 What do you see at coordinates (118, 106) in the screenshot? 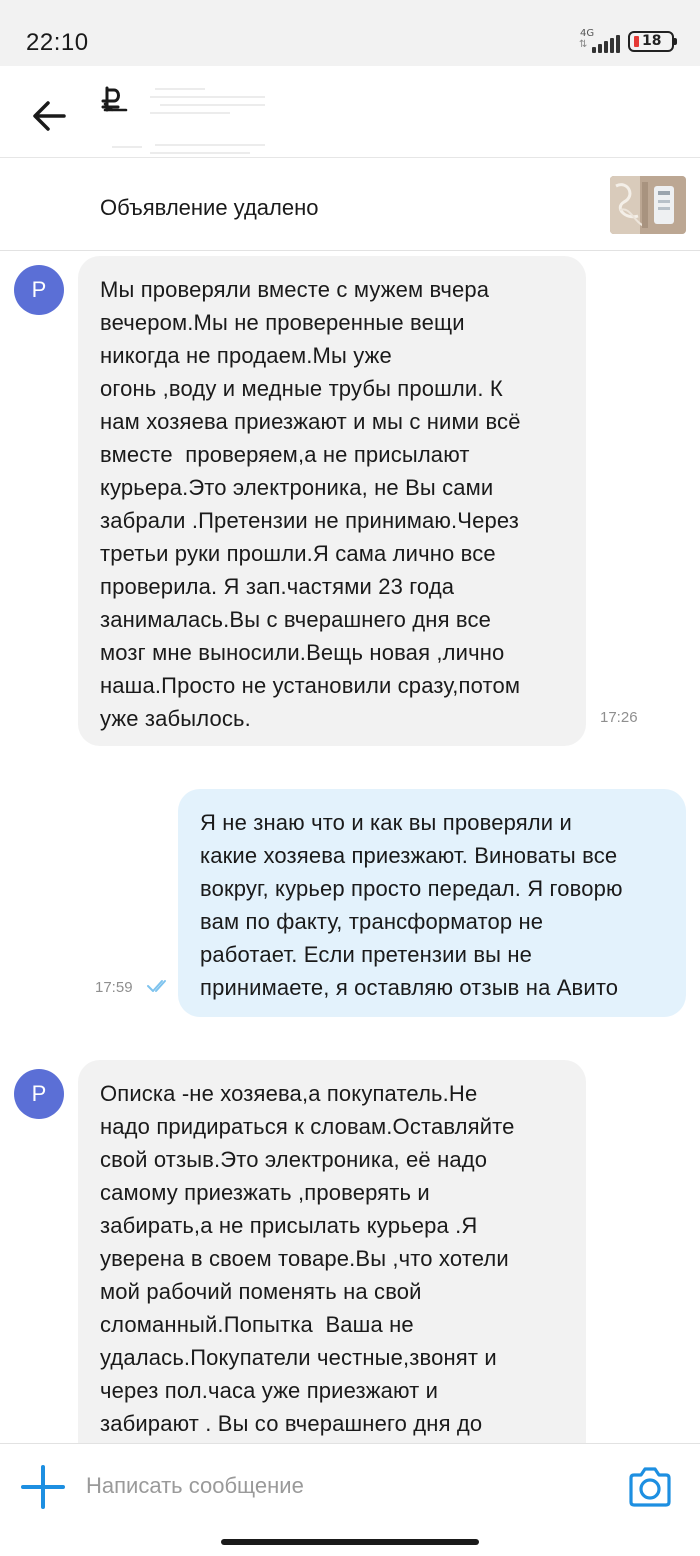
I see `ruble-icon` at bounding box center [118, 106].